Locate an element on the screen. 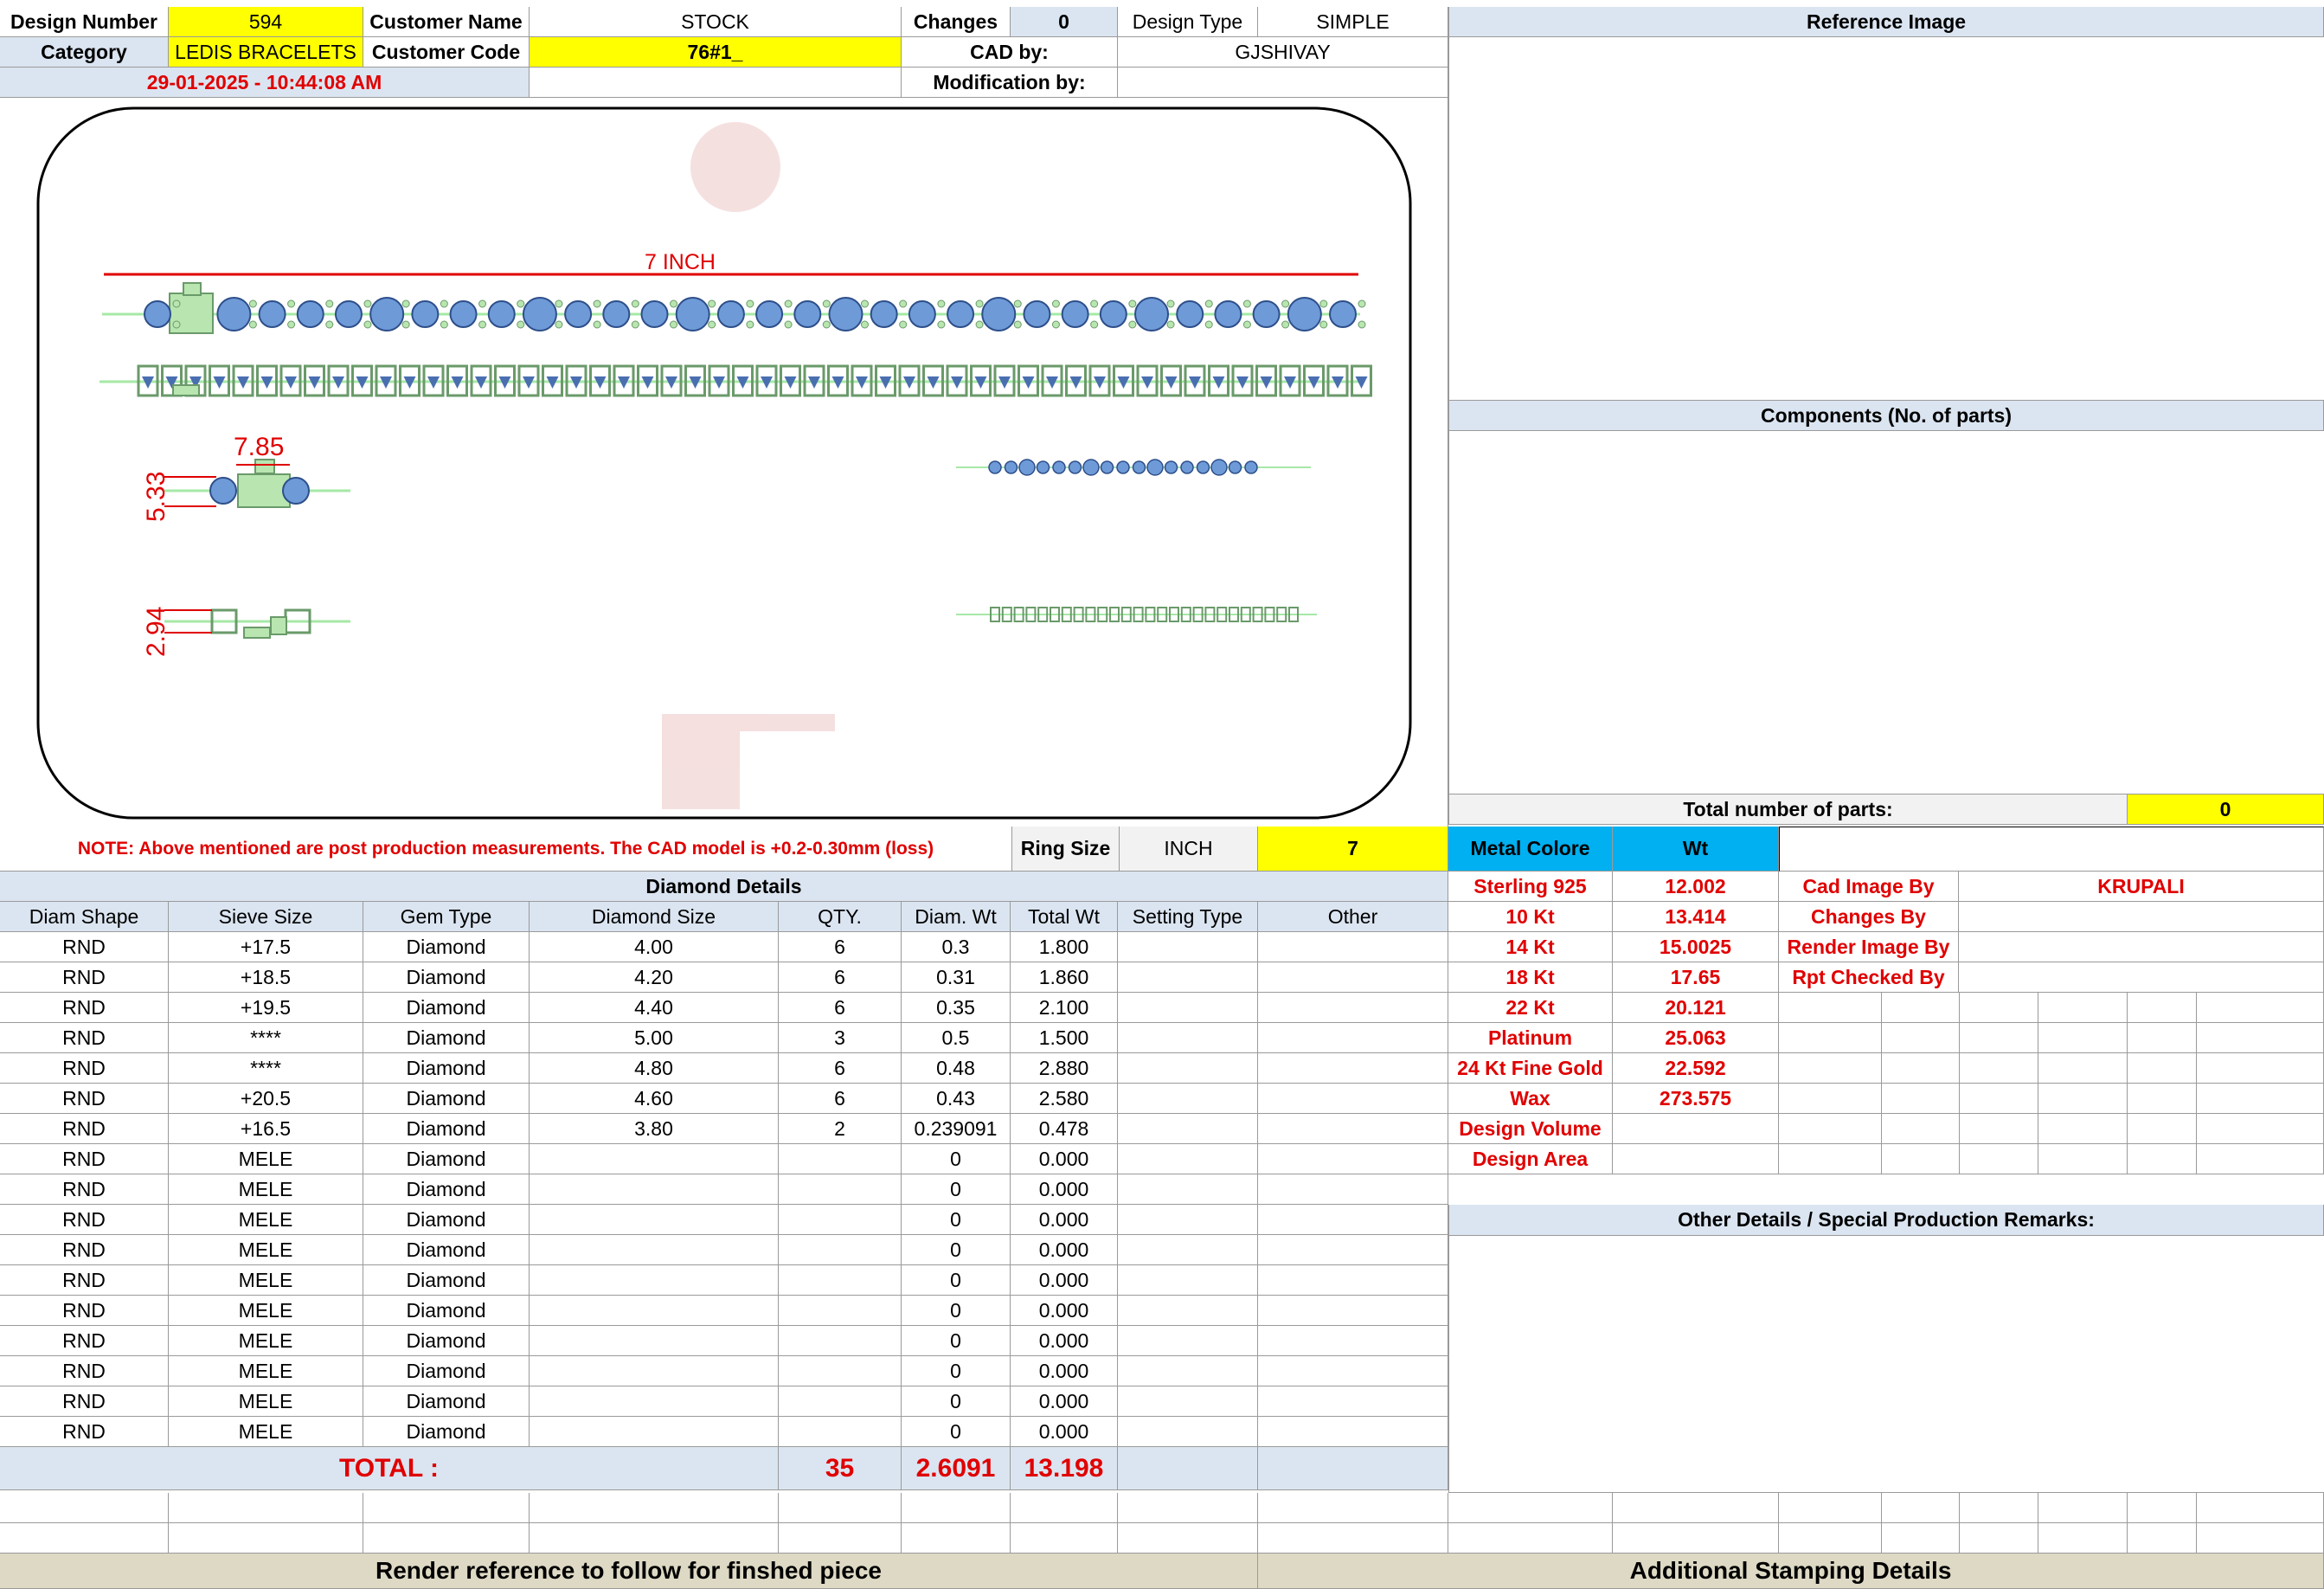 This screenshot has height=1589, width=2324. cad-by-value: GJSHIVAY is located at coordinates (1283, 52).